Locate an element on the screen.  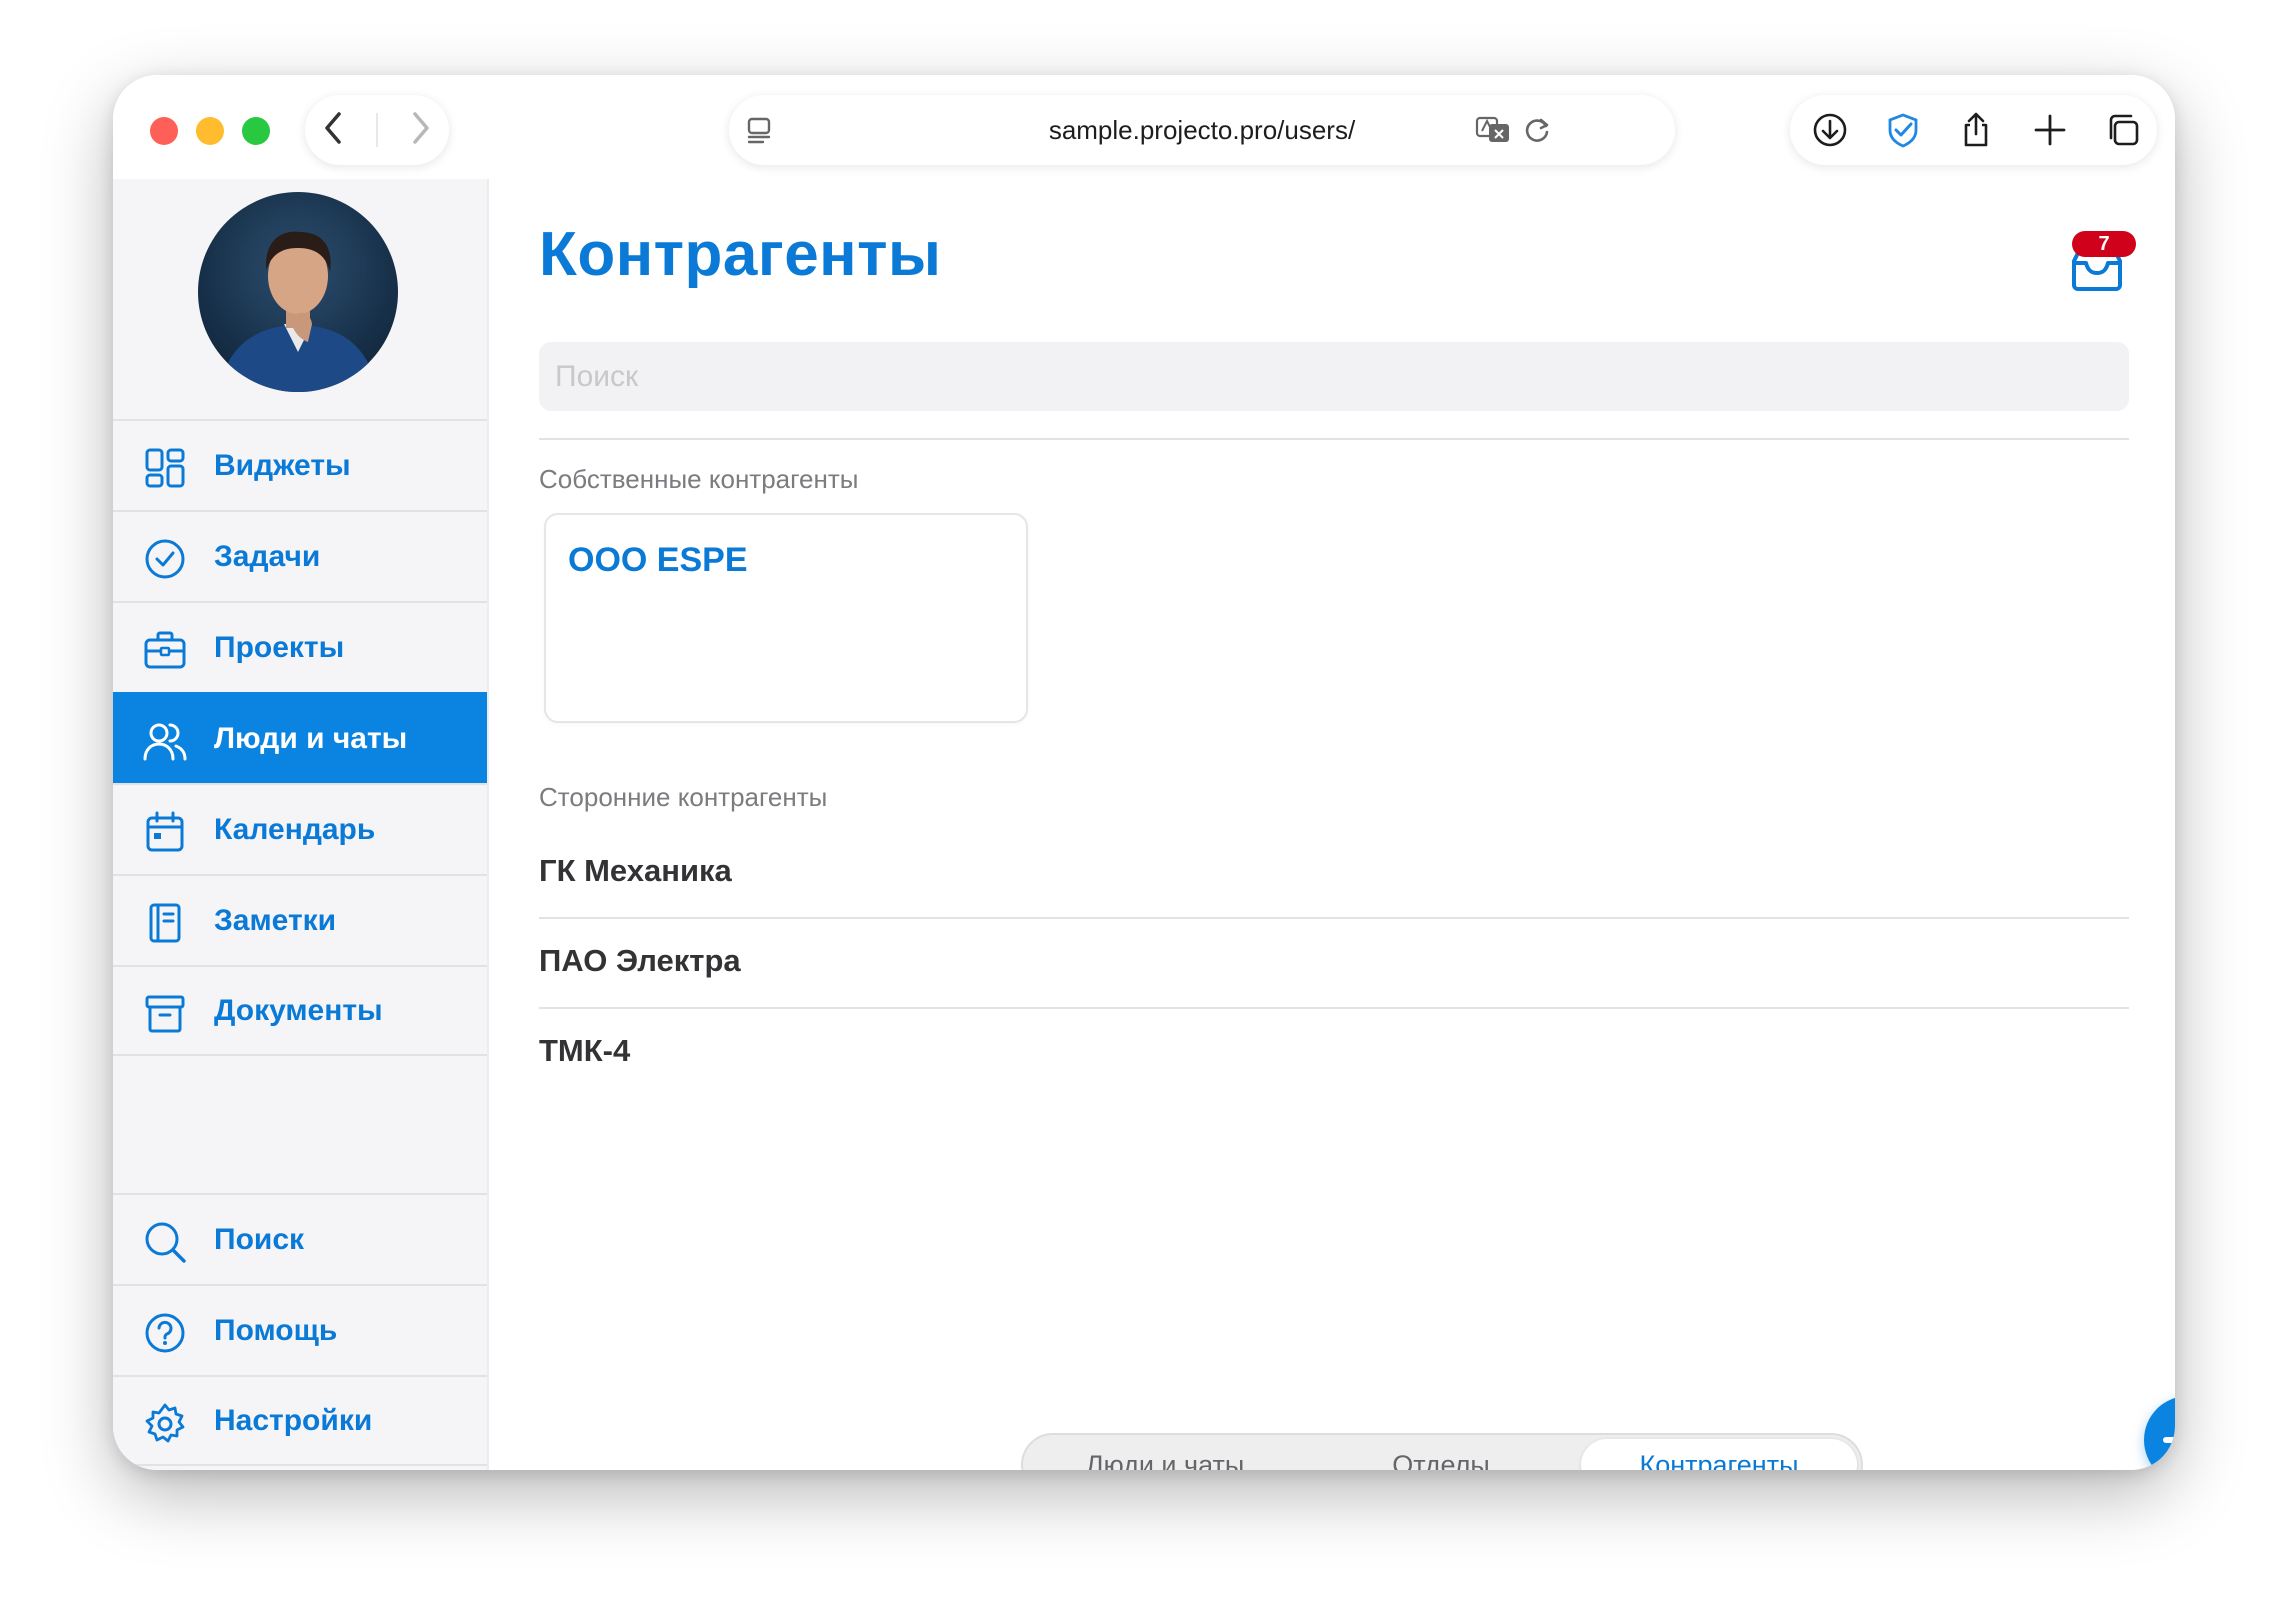
user-photo-icon is located at coordinates (298, 311).